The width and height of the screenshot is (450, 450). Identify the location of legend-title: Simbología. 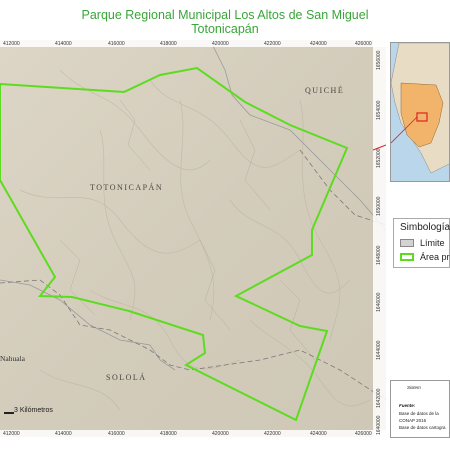
(425, 227).